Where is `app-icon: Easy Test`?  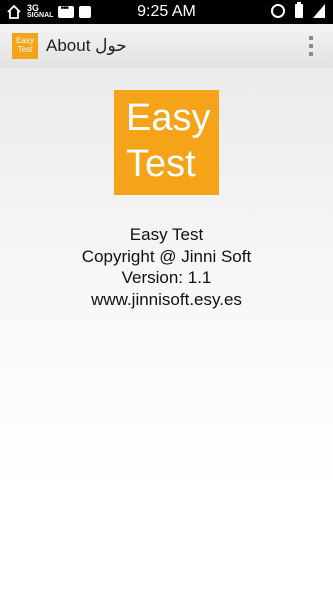
app-icon: Easy Test is located at coordinates (25, 46).